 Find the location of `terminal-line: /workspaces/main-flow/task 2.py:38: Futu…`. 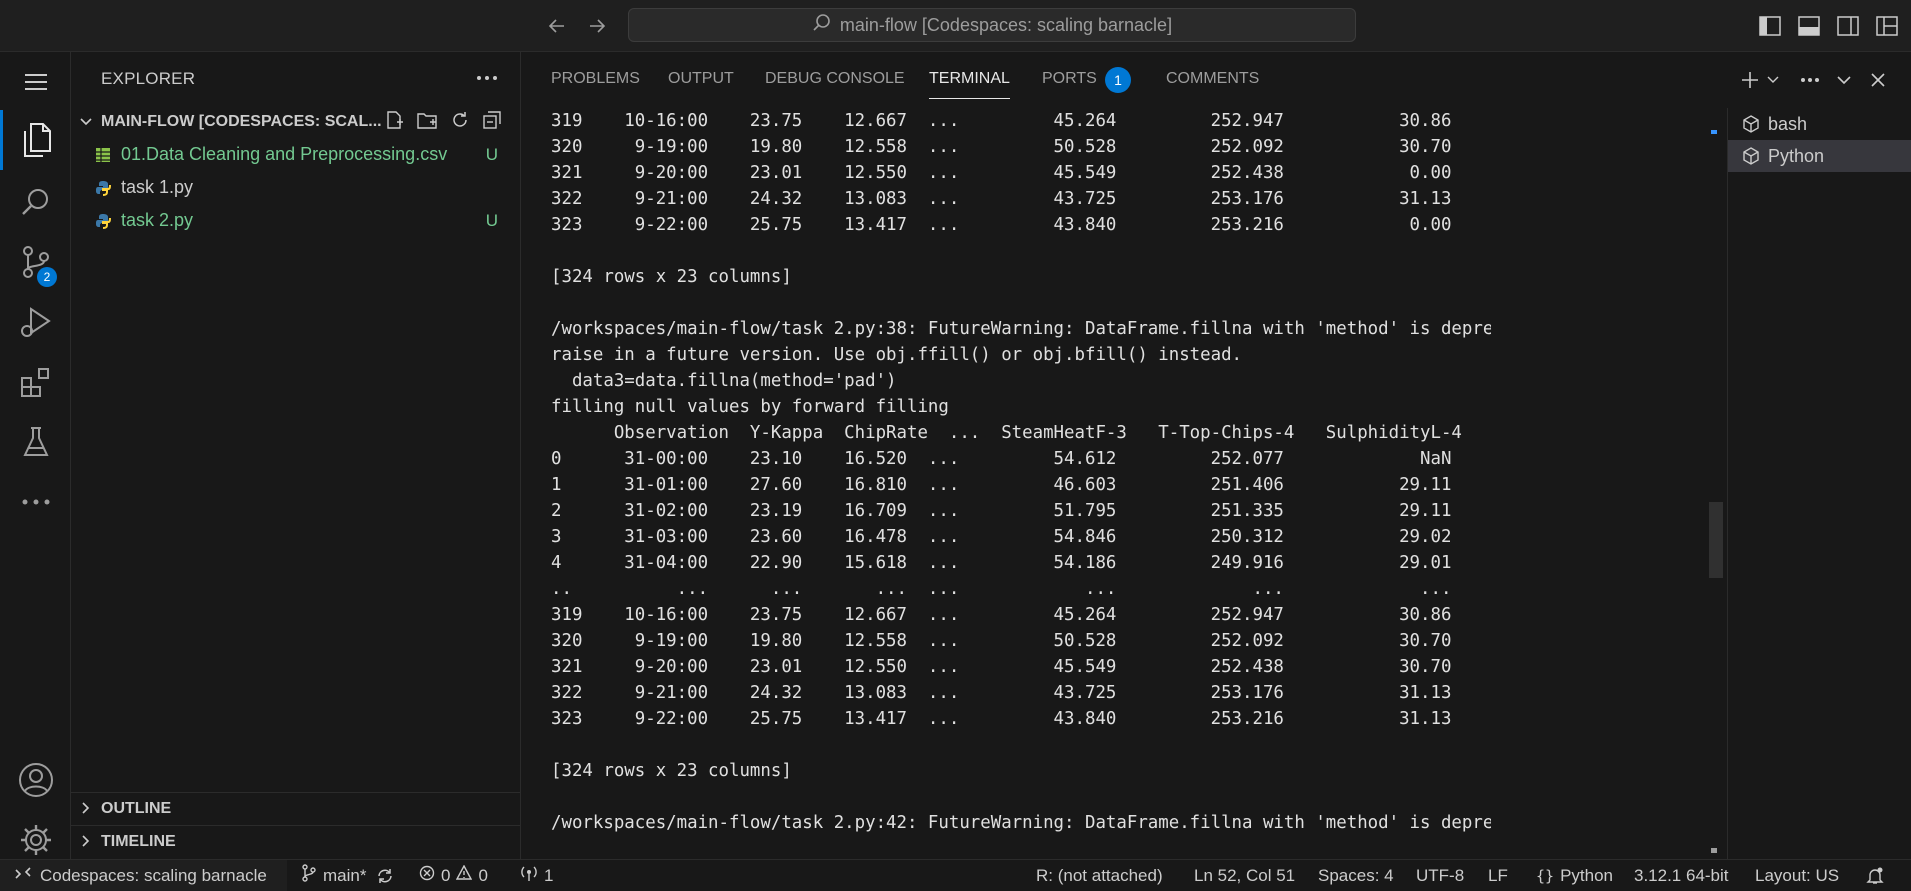

terminal-line: /workspaces/main-flow/task 2.py:38: Futu… is located at coordinates (1021, 329).